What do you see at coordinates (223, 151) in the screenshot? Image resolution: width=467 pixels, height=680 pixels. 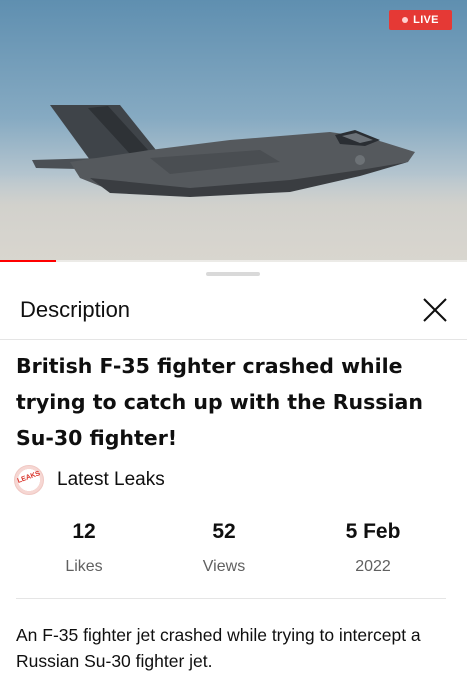 I see `fighter-jet-image` at bounding box center [223, 151].